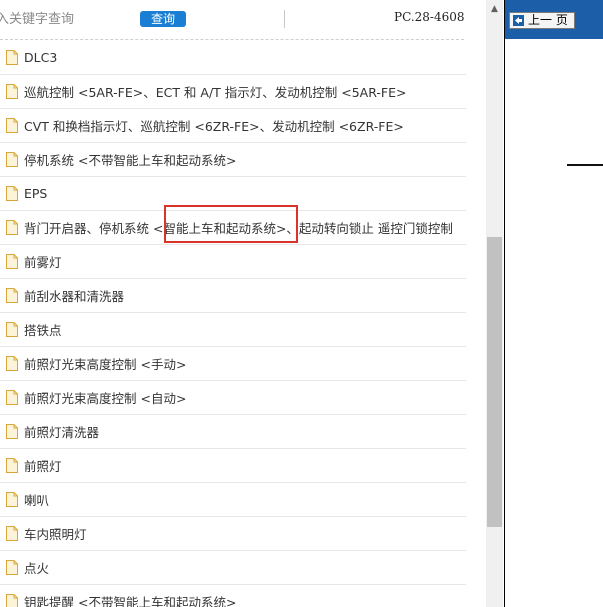 This screenshot has width=603, height=607. I want to click on list-item: EPS, so click(233, 194).